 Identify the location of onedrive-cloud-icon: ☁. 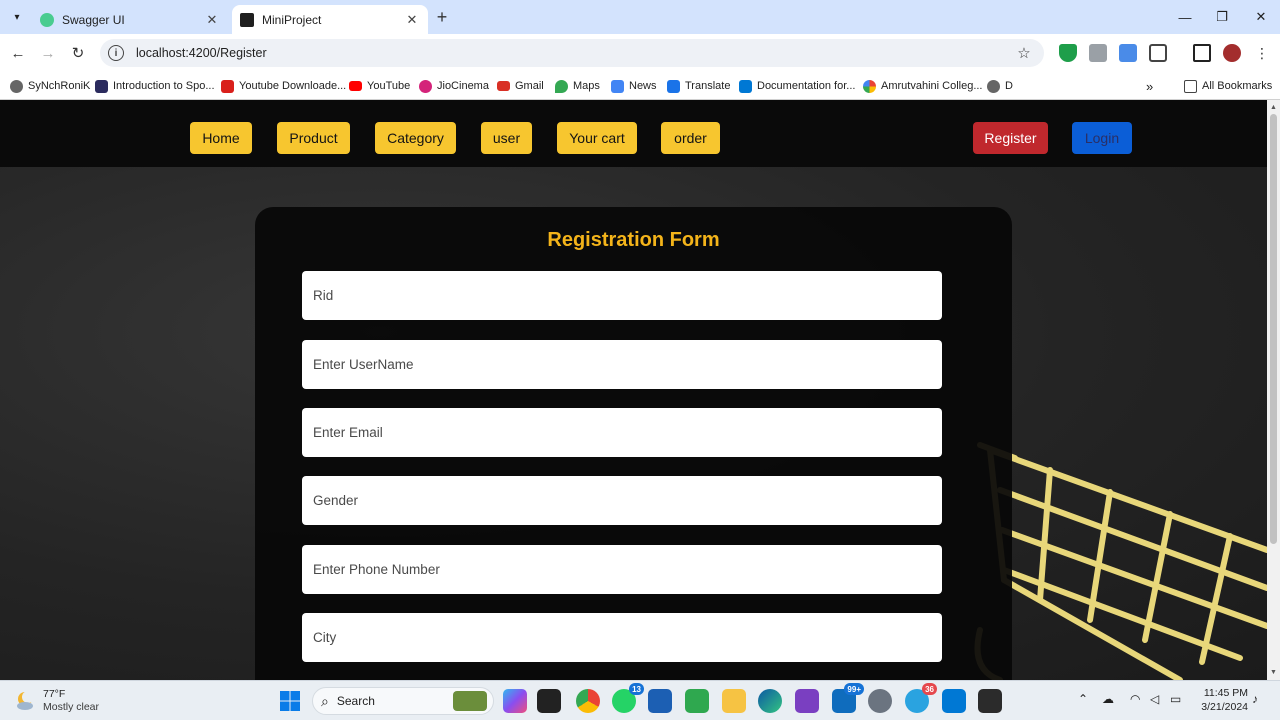
(1108, 699).